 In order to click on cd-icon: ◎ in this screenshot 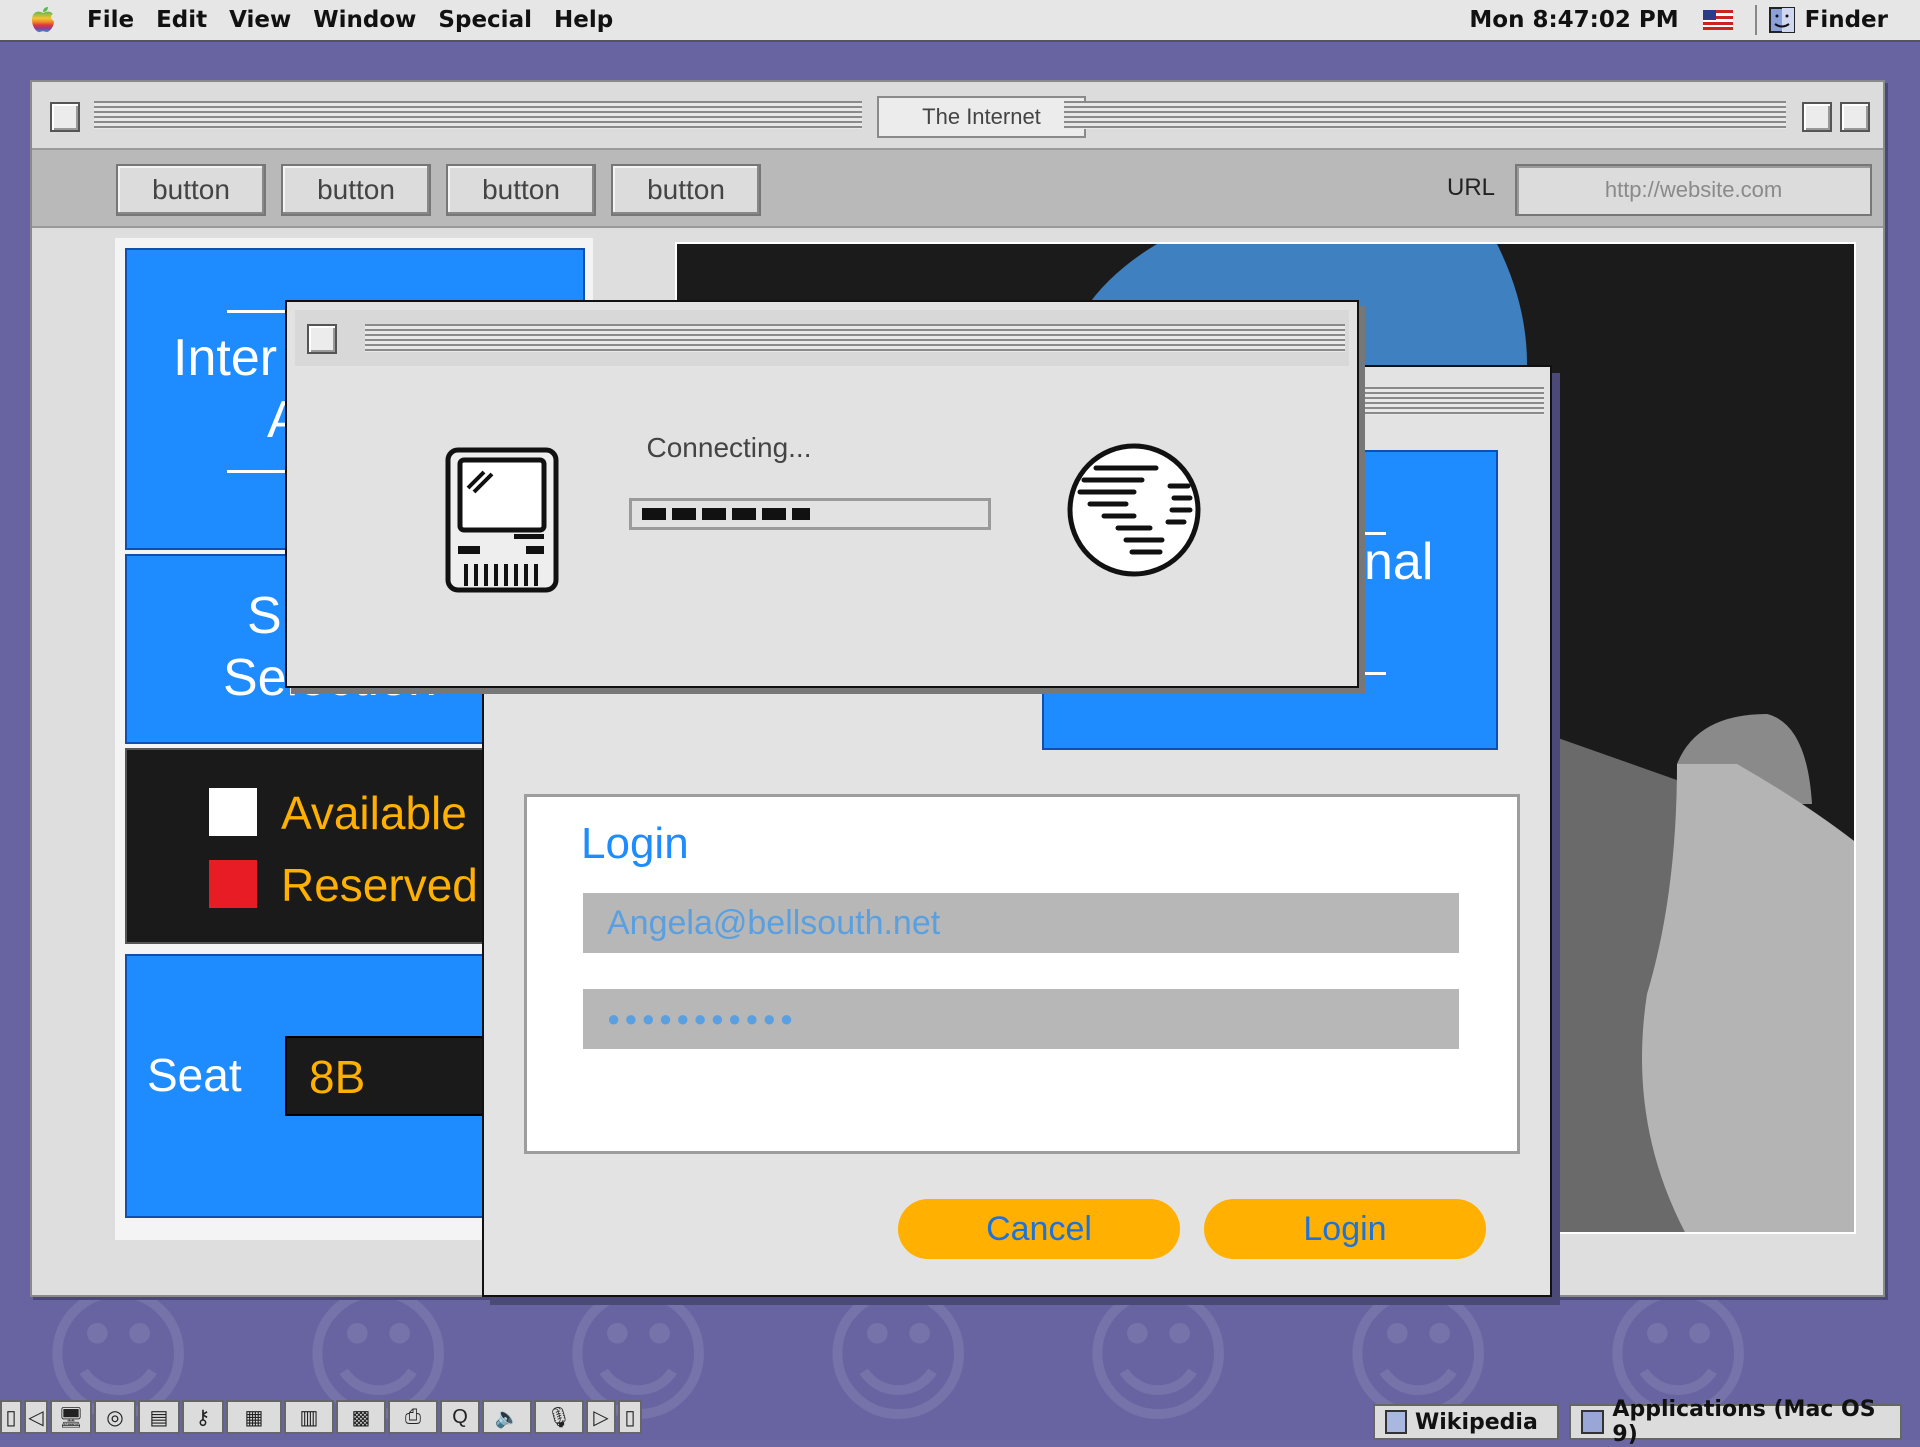, I will do `click(115, 1417)`.